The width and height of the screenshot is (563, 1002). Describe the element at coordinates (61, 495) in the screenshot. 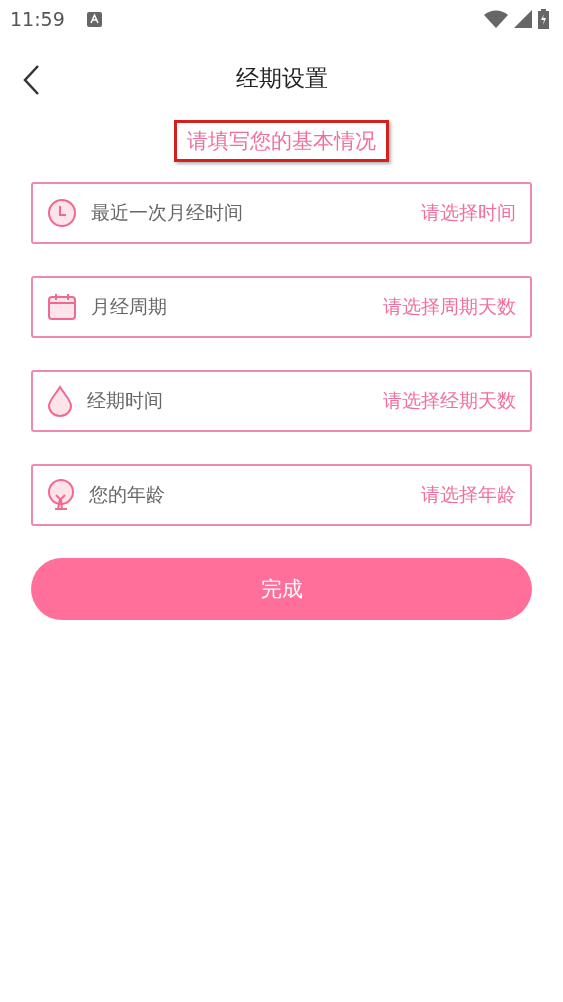

I see `tree-icon` at that location.